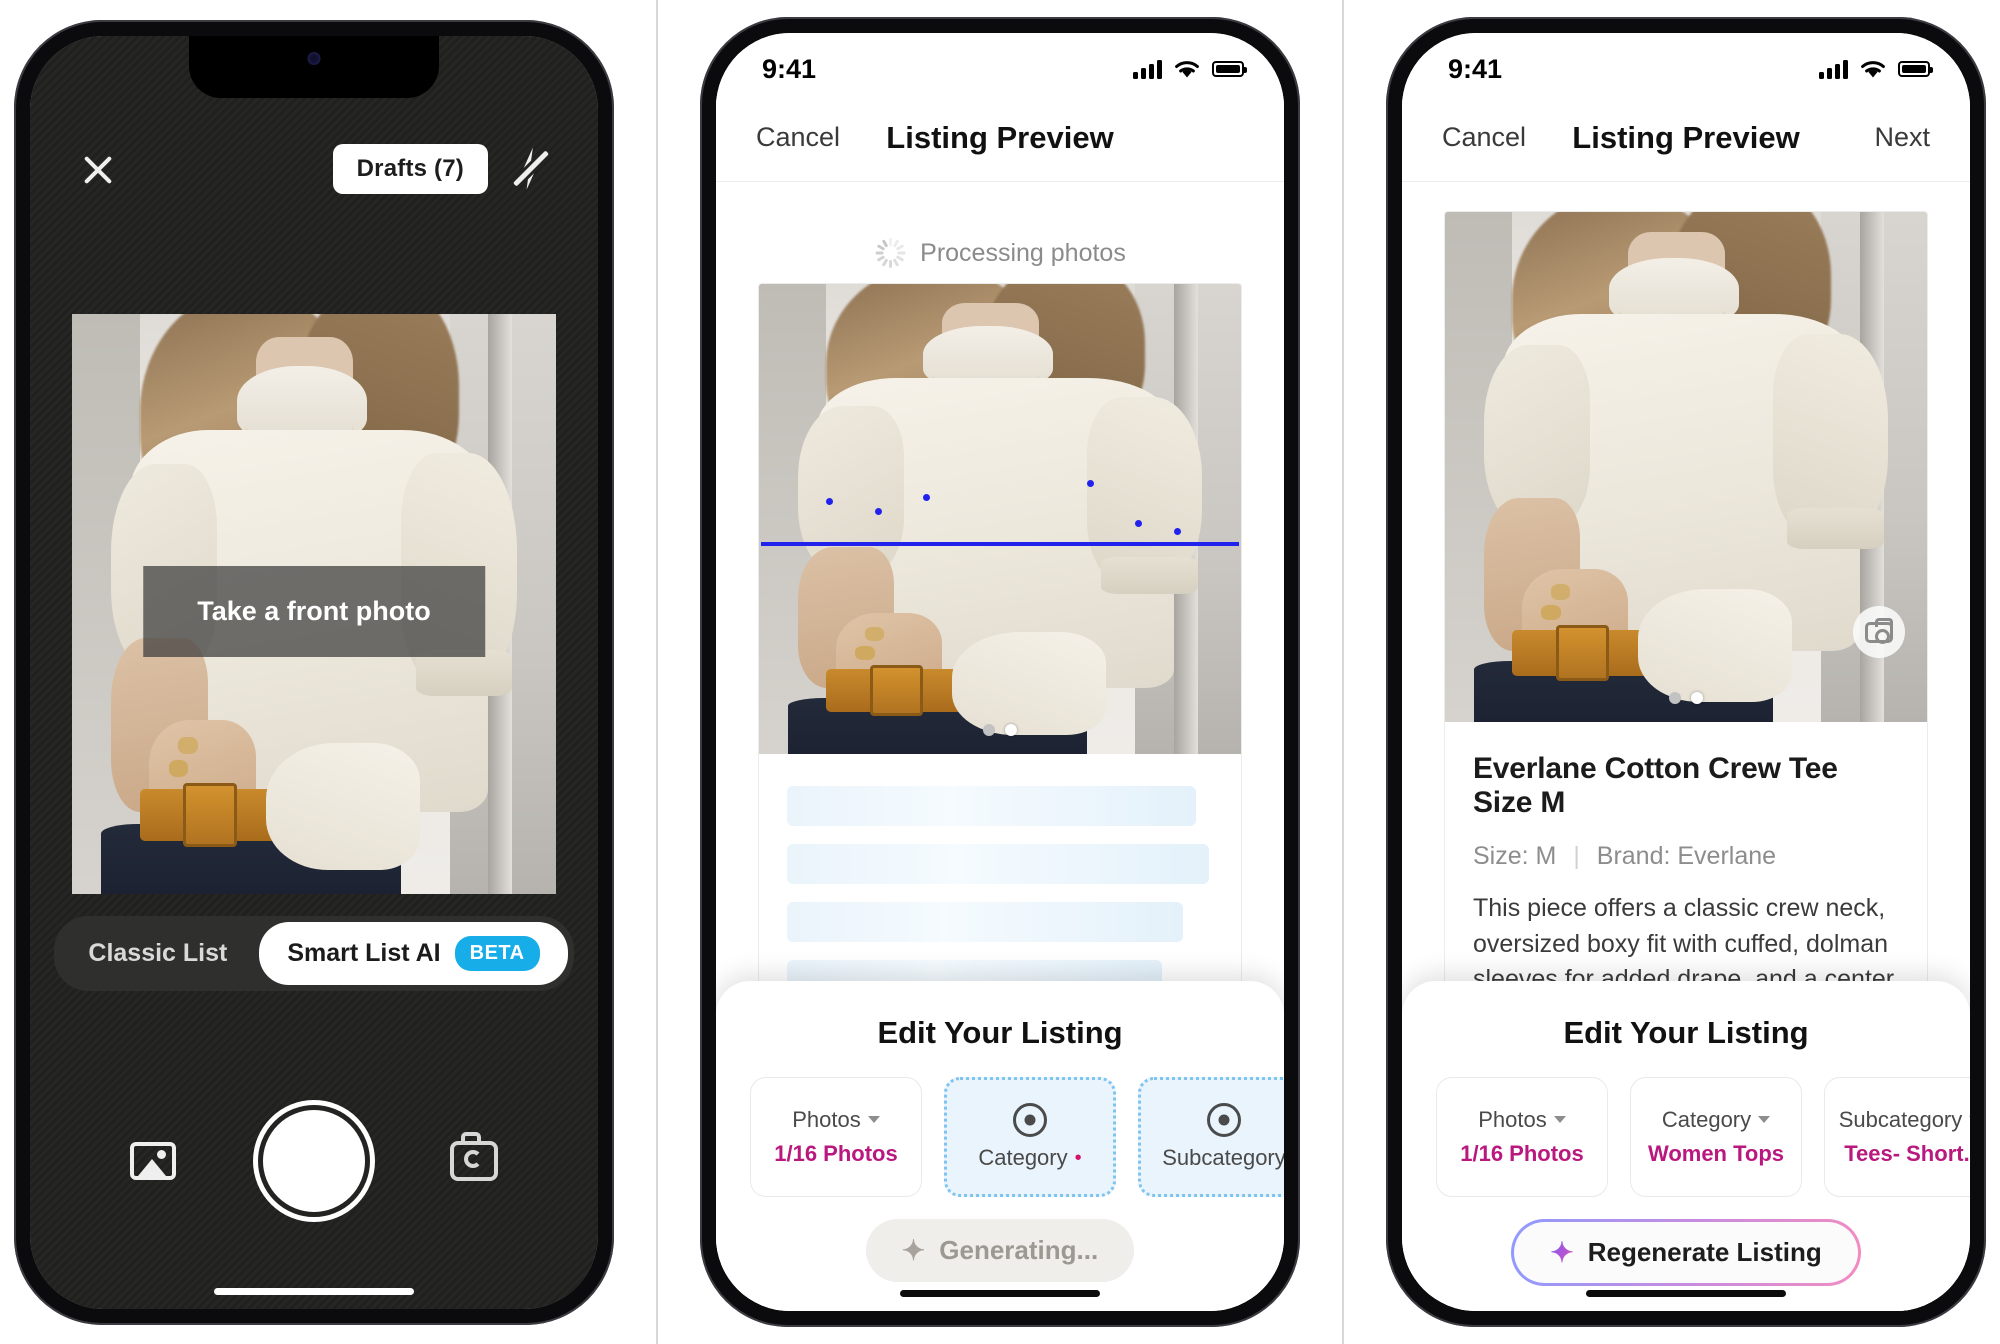 Image resolution: width=2000 pixels, height=1344 pixels. I want to click on mode-smart-list-ai-label: Smart List AI, so click(364, 952).